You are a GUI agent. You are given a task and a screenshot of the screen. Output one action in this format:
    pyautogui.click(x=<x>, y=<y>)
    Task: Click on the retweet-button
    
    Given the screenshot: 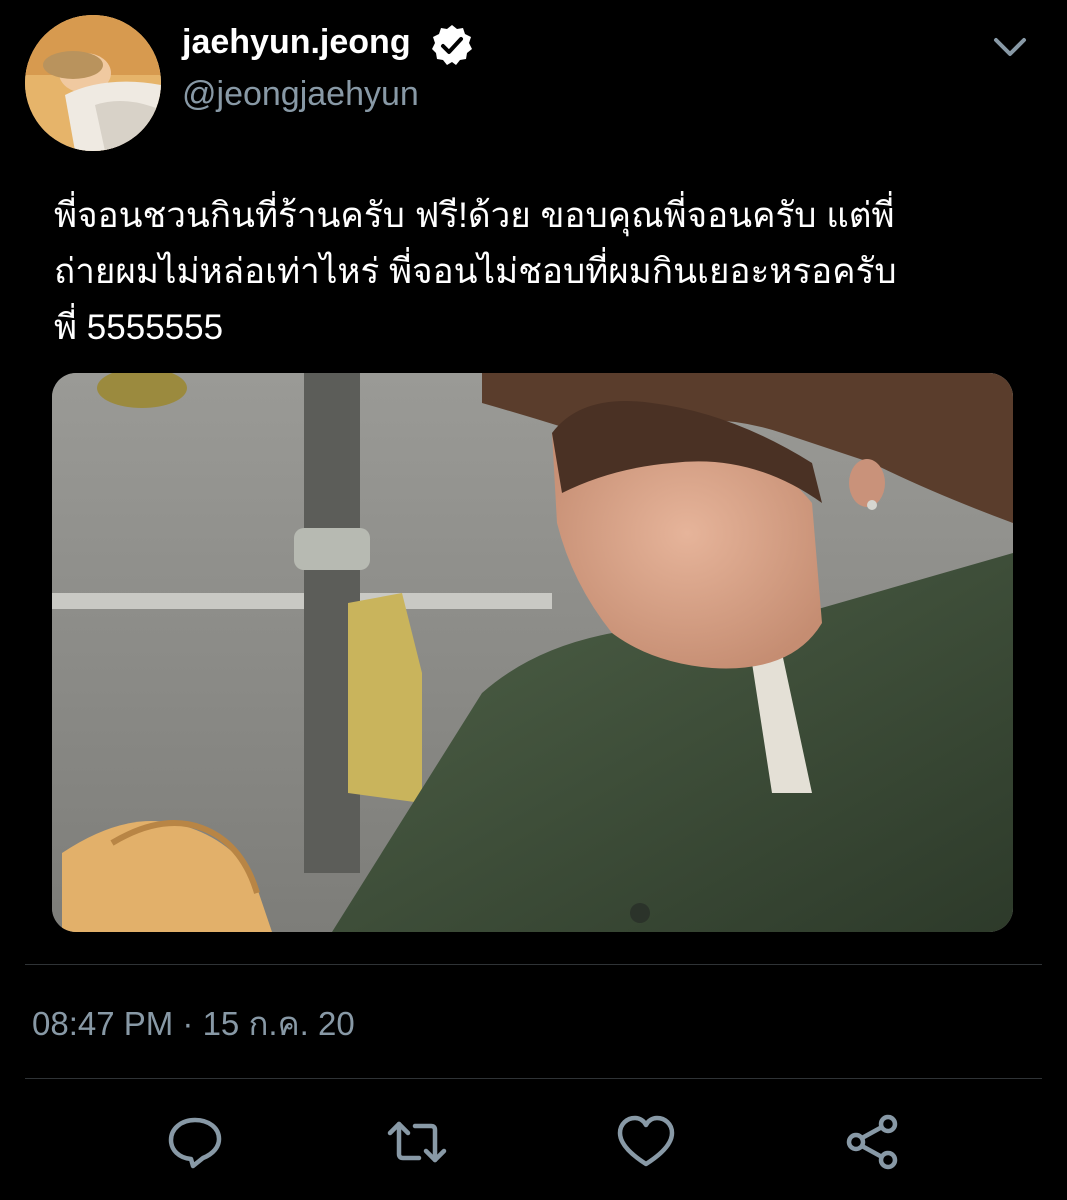 What is the action you would take?
    pyautogui.click(x=417, y=1142)
    